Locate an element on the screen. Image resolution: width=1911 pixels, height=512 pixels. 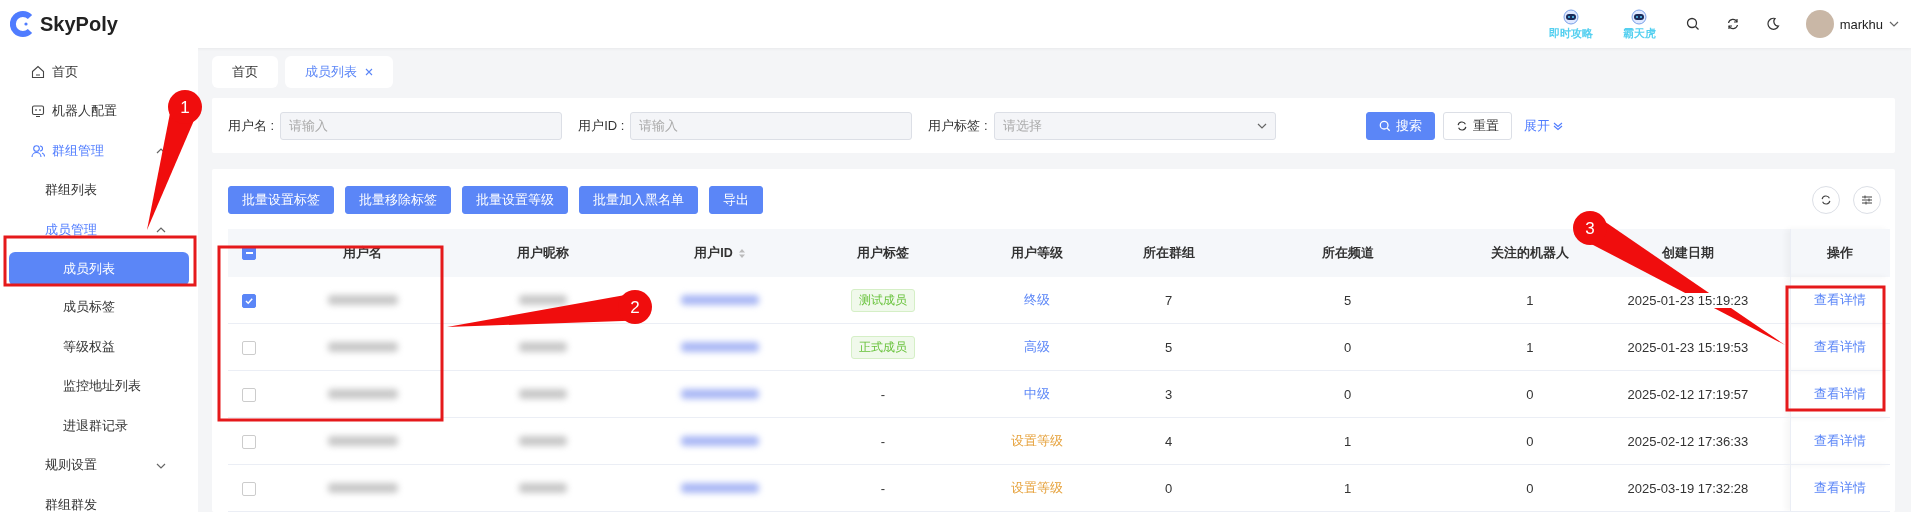
sort-icon is located at coordinates (741, 253).